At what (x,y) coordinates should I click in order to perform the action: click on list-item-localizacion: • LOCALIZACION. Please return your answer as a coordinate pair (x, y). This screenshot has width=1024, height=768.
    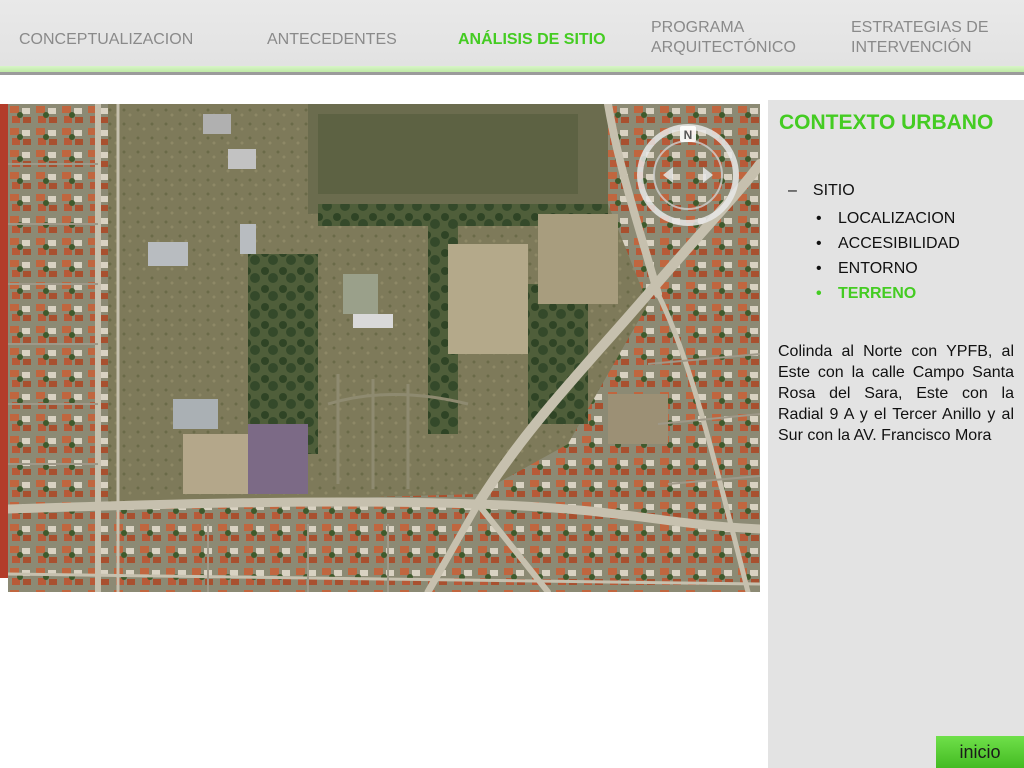
    Looking at the image, I should click on (888, 218).